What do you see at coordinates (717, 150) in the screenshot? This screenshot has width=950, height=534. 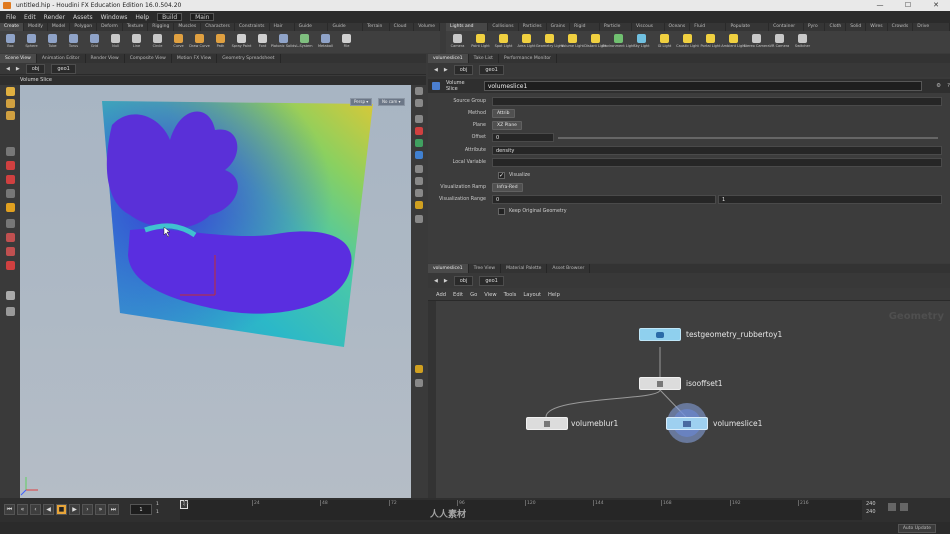 I see `attribute-field: density` at bounding box center [717, 150].